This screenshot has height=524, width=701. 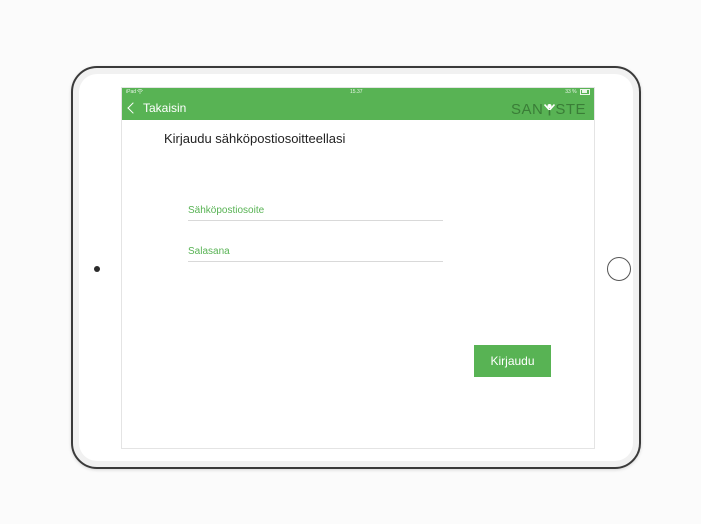 I want to click on logo-text-right: STE, so click(x=570, y=109).